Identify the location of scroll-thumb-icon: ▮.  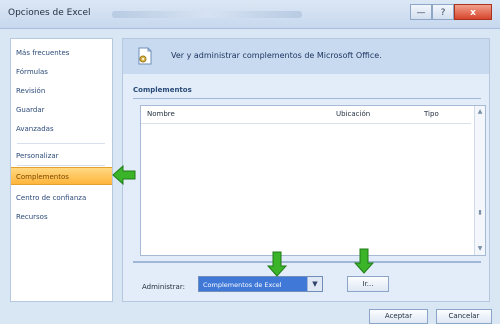
(480, 213).